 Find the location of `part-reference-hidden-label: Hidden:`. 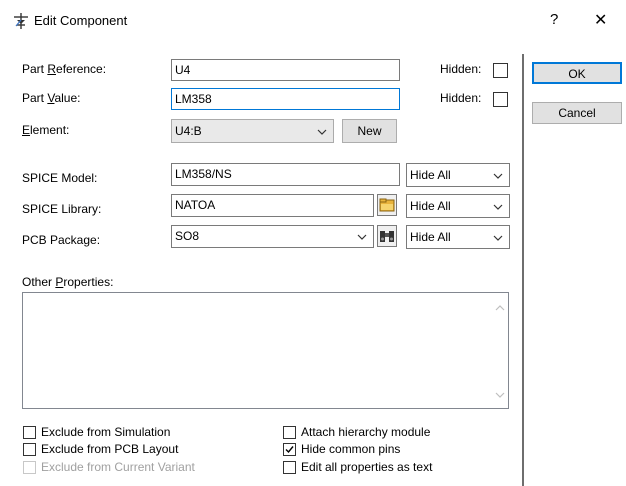

part-reference-hidden-label: Hidden: is located at coordinates (461, 69).